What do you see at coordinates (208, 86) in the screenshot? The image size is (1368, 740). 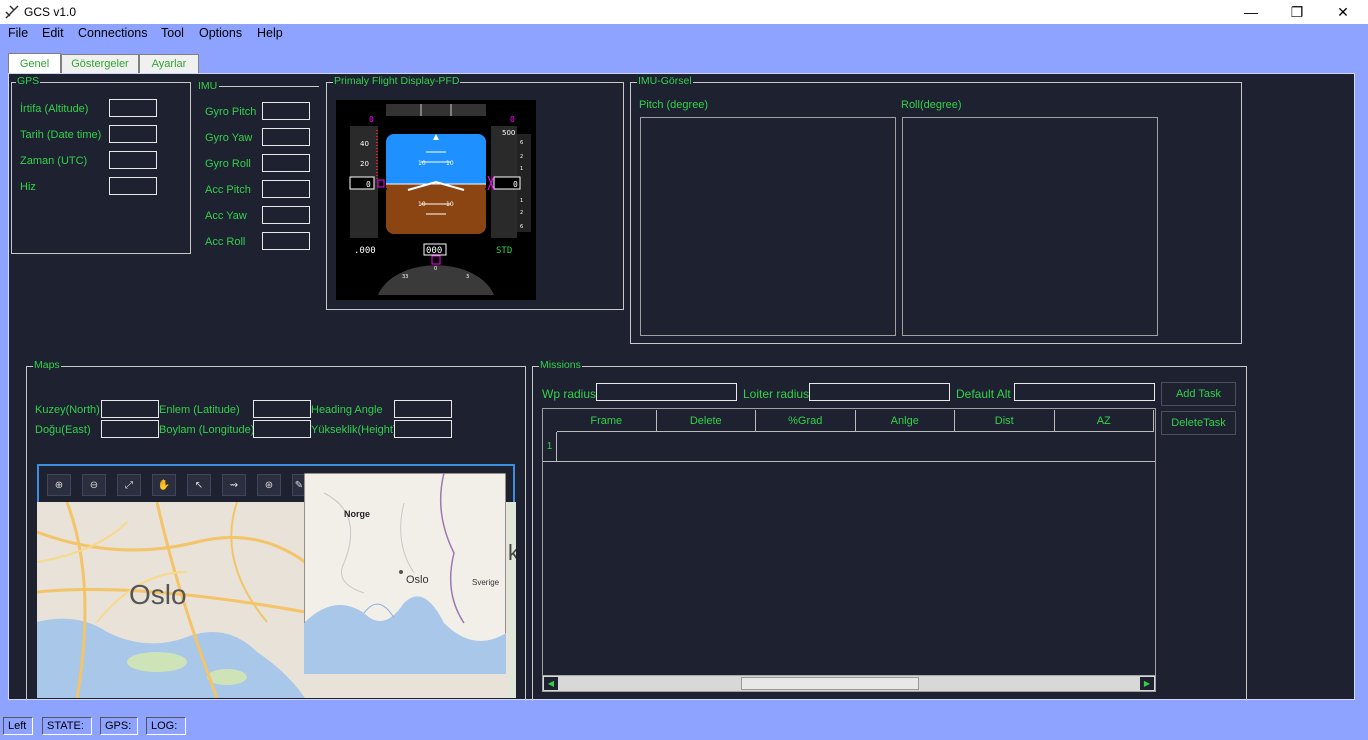 I see `imu-title: IMU` at bounding box center [208, 86].